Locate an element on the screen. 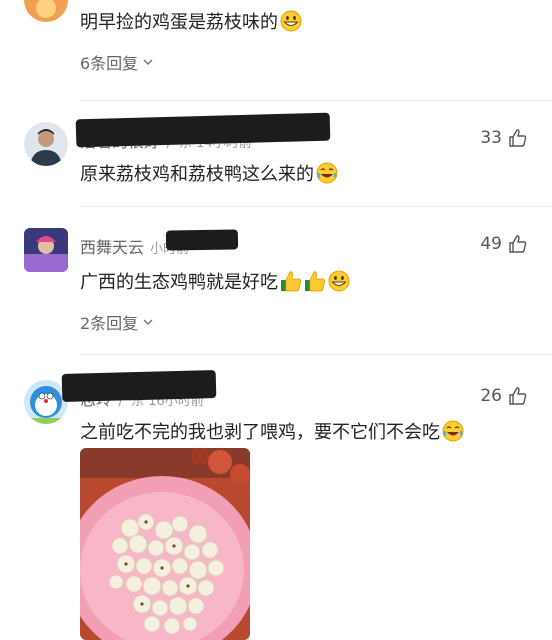 The image size is (552, 640). comment-text: 之前吃不完的我也剥了喂鸡，要不它们不会吃 is located at coordinates (272, 432).